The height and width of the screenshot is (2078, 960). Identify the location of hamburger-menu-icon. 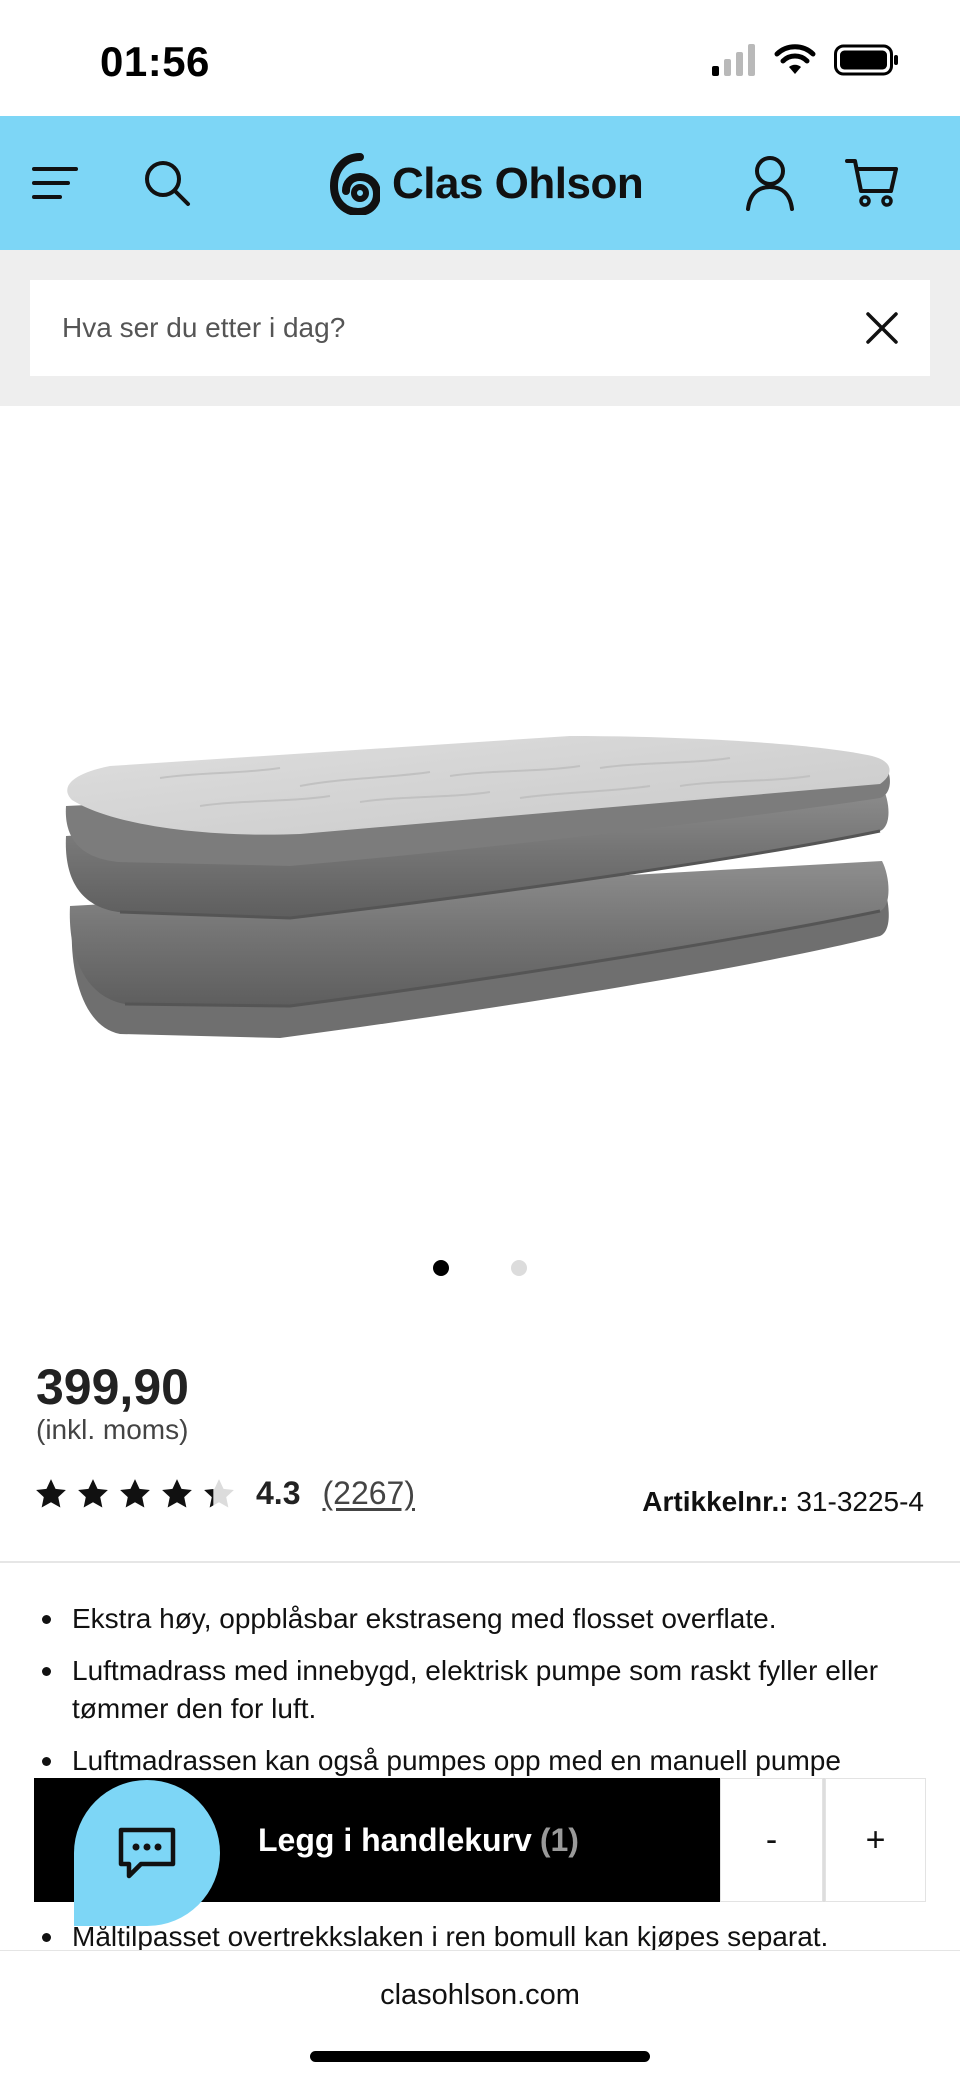
(55, 183).